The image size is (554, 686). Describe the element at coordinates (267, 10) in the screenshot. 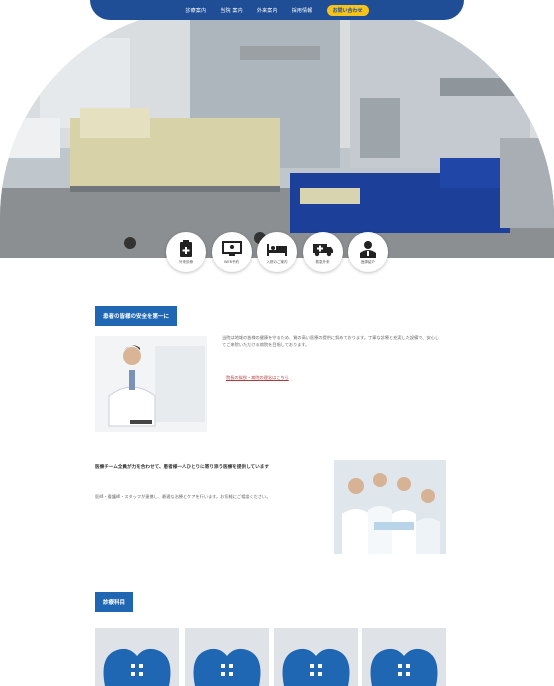

I see `nav-item-3: 外来案内` at that location.